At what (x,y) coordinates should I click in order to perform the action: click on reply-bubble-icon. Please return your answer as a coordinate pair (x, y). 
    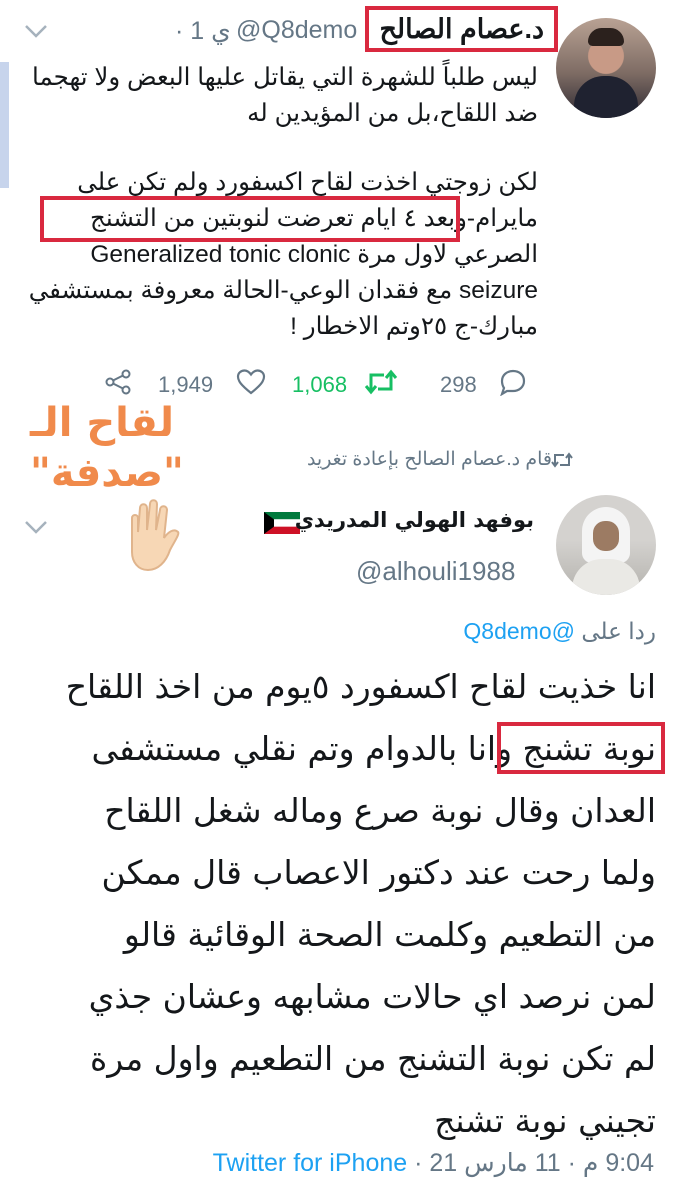
    Looking at the image, I should click on (513, 383).